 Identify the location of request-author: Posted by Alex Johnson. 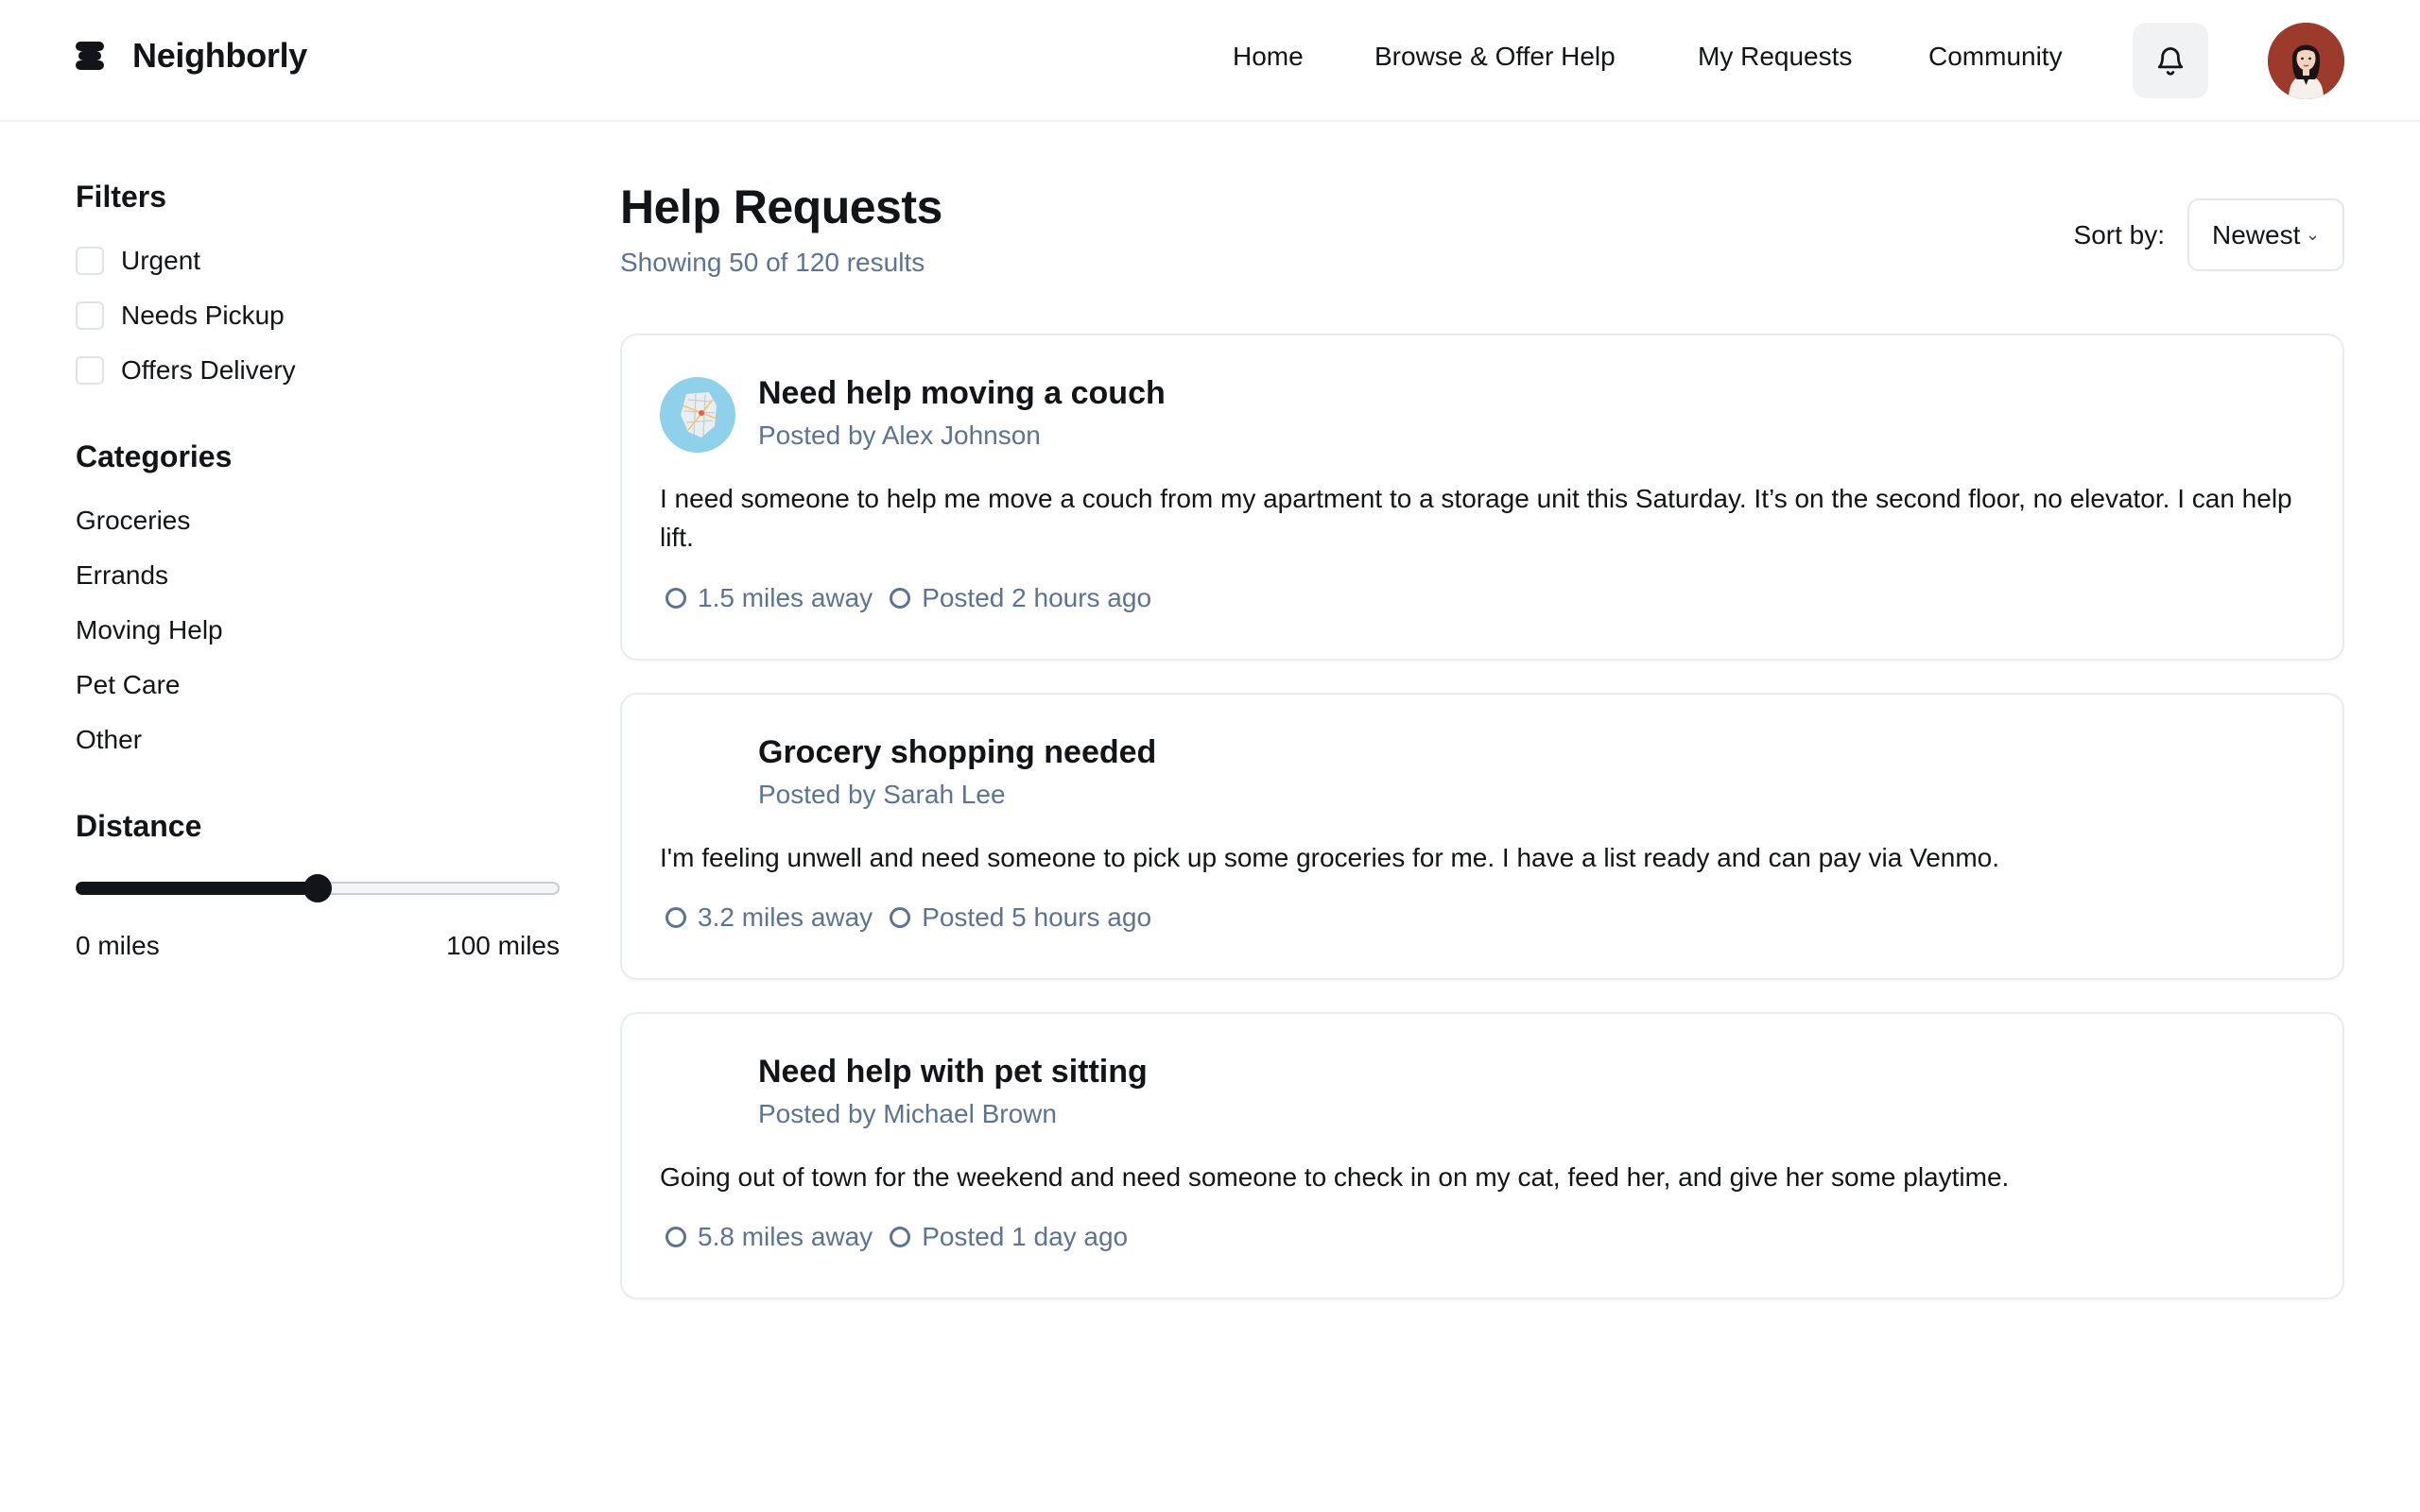
(899, 435).